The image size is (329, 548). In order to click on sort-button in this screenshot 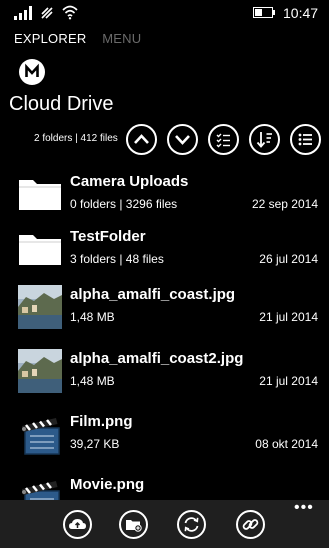, I will do `click(264, 139)`.